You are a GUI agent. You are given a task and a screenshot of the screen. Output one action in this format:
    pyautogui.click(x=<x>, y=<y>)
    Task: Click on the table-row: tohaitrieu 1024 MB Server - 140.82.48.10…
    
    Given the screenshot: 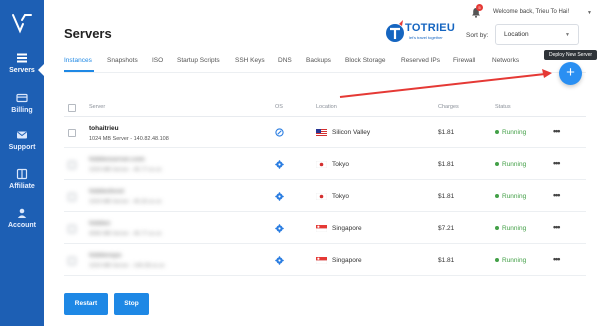 What is the action you would take?
    pyautogui.click(x=325, y=132)
    